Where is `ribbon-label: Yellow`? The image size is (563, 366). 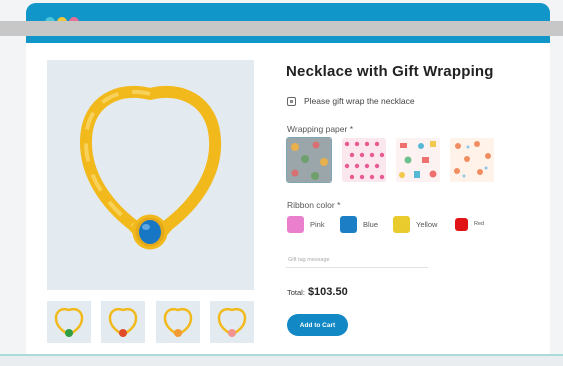 ribbon-label: Yellow is located at coordinates (427, 224).